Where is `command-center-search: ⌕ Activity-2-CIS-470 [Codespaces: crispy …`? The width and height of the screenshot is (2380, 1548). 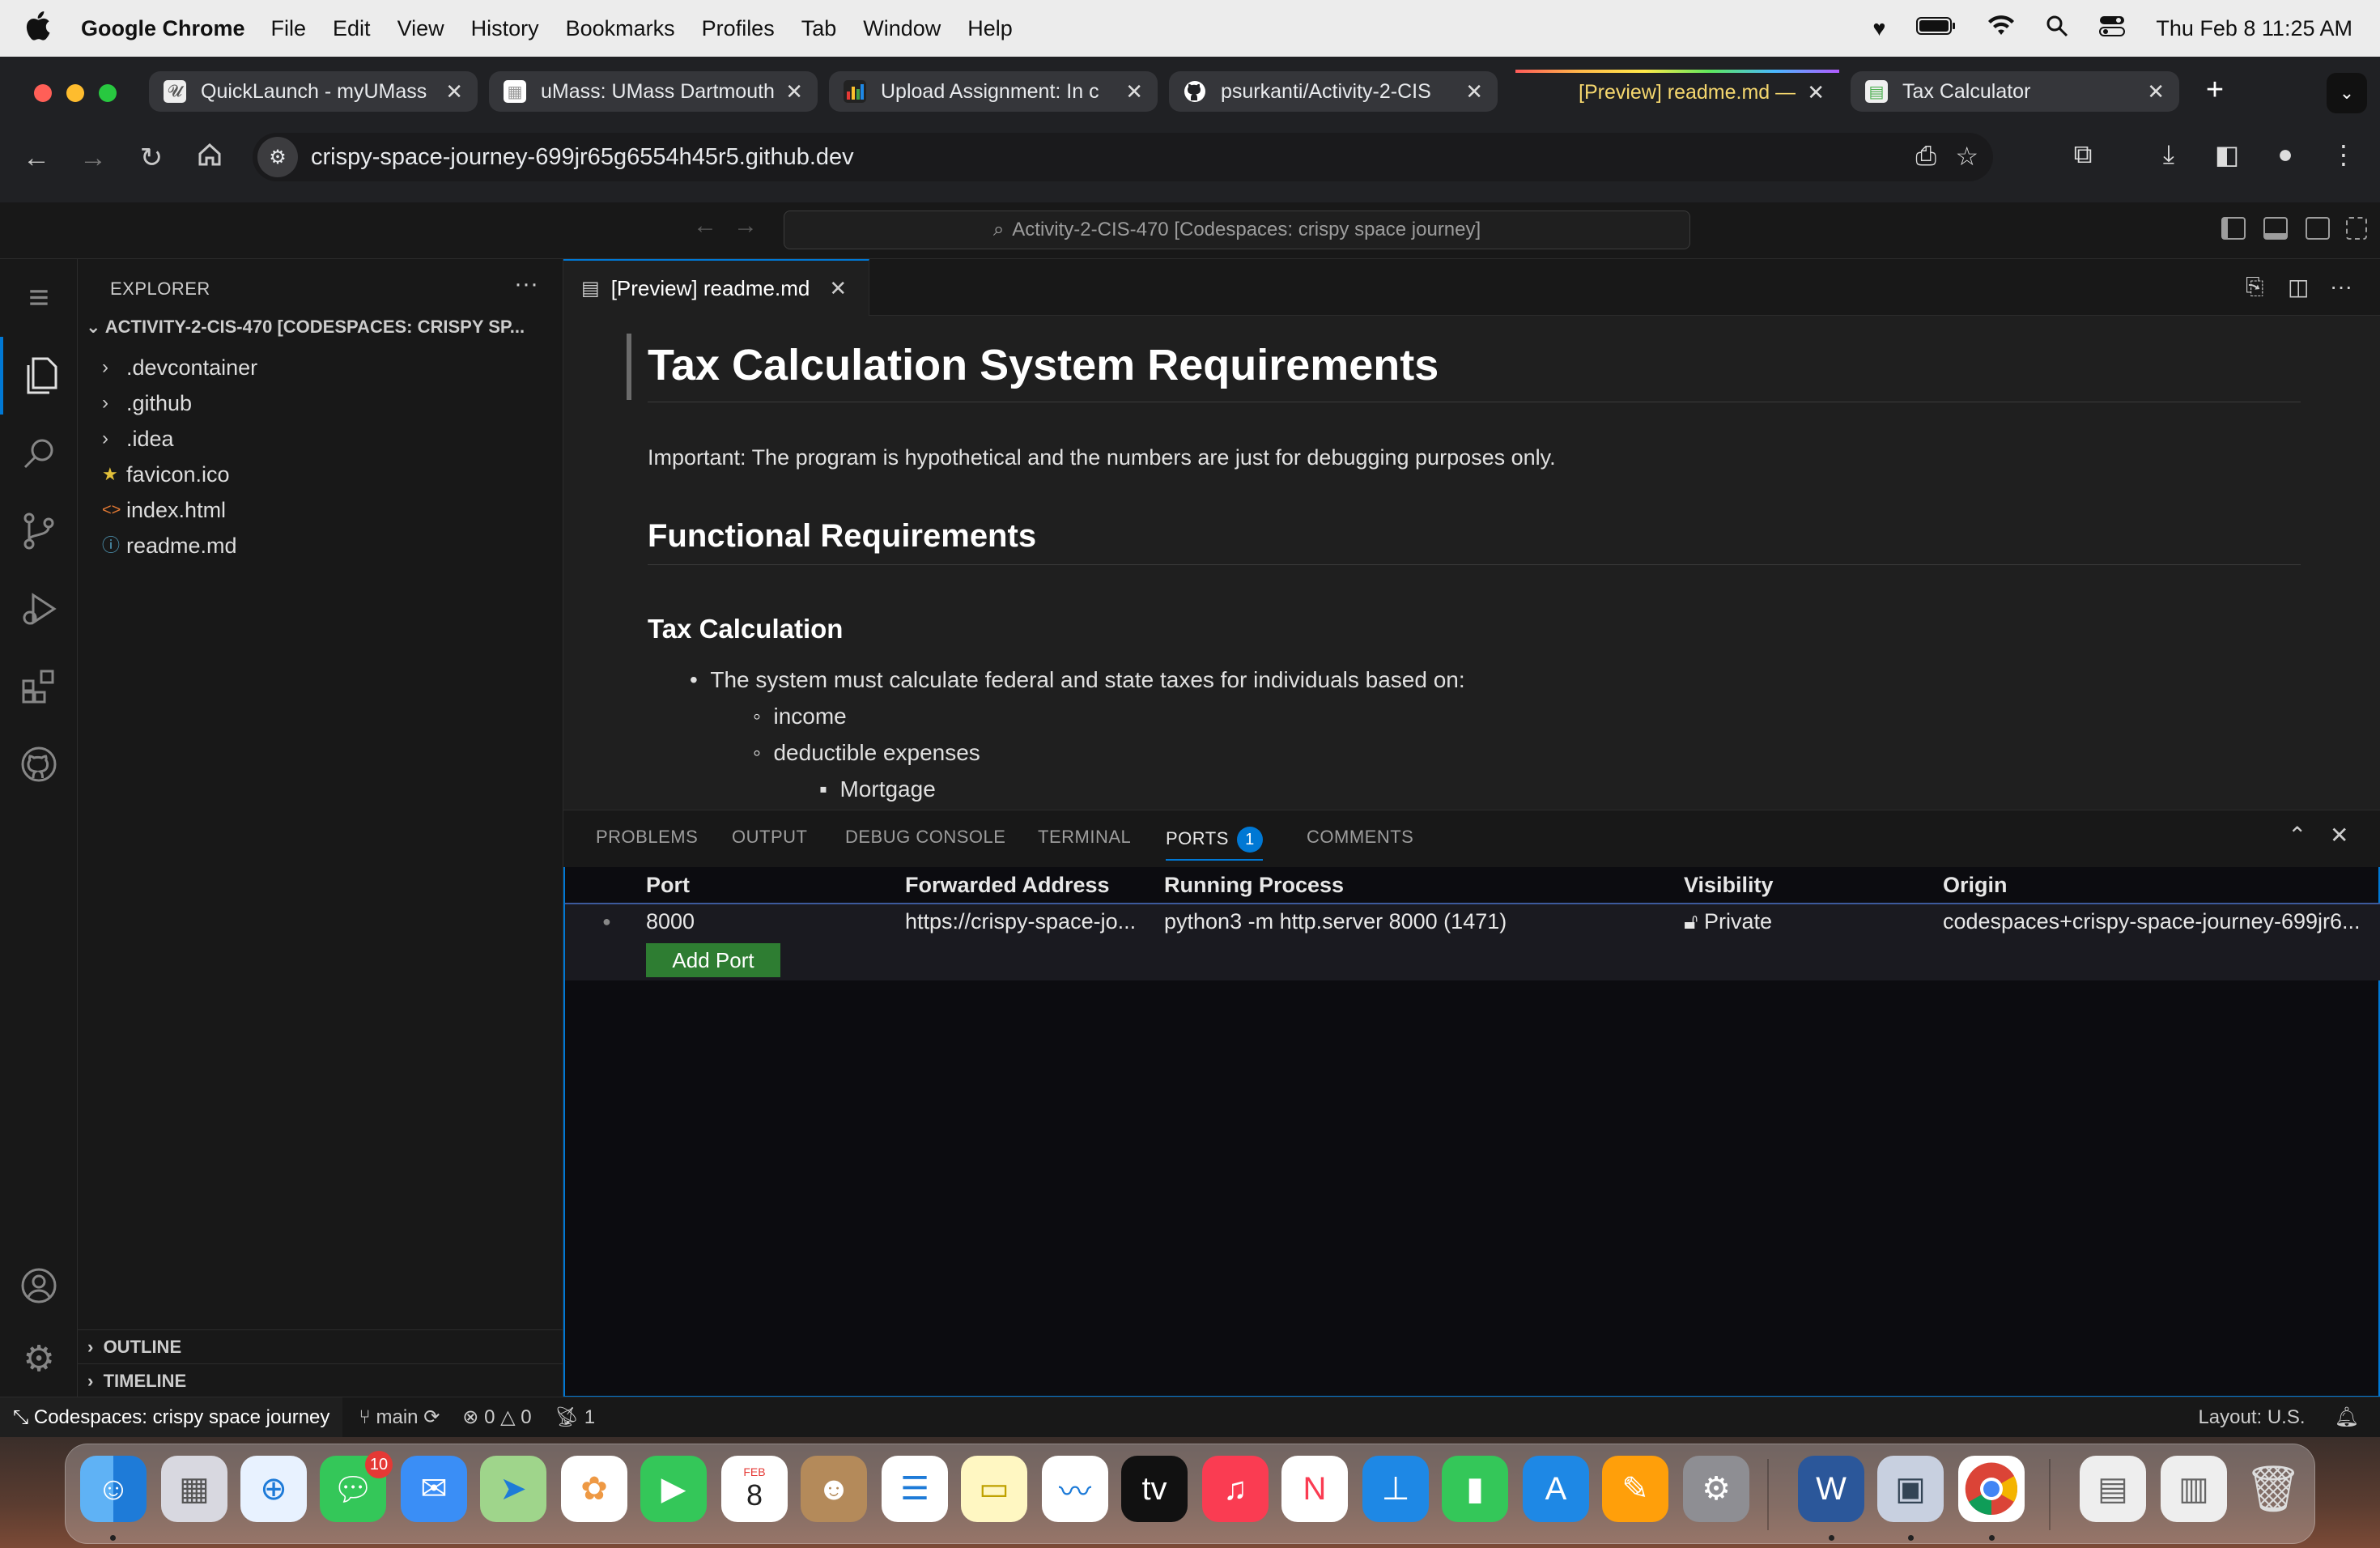 command-center-search: ⌕ Activity-2-CIS-470 [Codespaces: crispy … is located at coordinates (1237, 230).